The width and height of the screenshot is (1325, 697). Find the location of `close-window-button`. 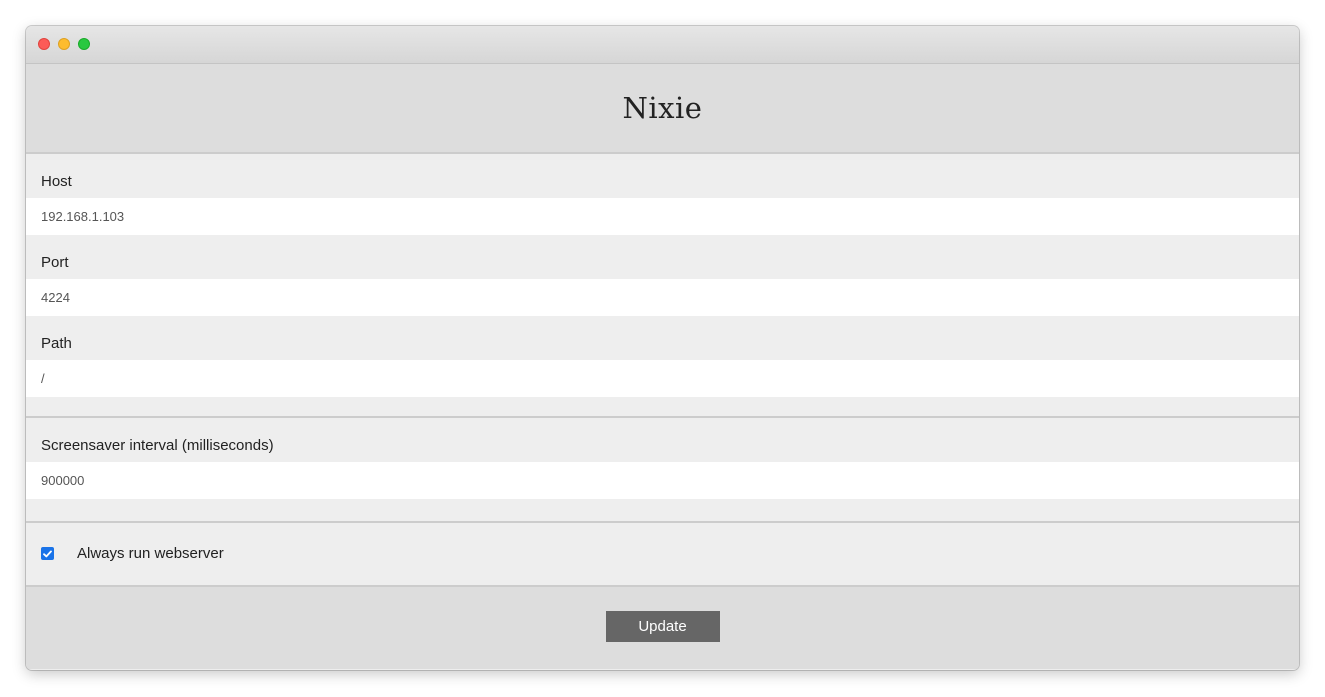

close-window-button is located at coordinates (44, 44).